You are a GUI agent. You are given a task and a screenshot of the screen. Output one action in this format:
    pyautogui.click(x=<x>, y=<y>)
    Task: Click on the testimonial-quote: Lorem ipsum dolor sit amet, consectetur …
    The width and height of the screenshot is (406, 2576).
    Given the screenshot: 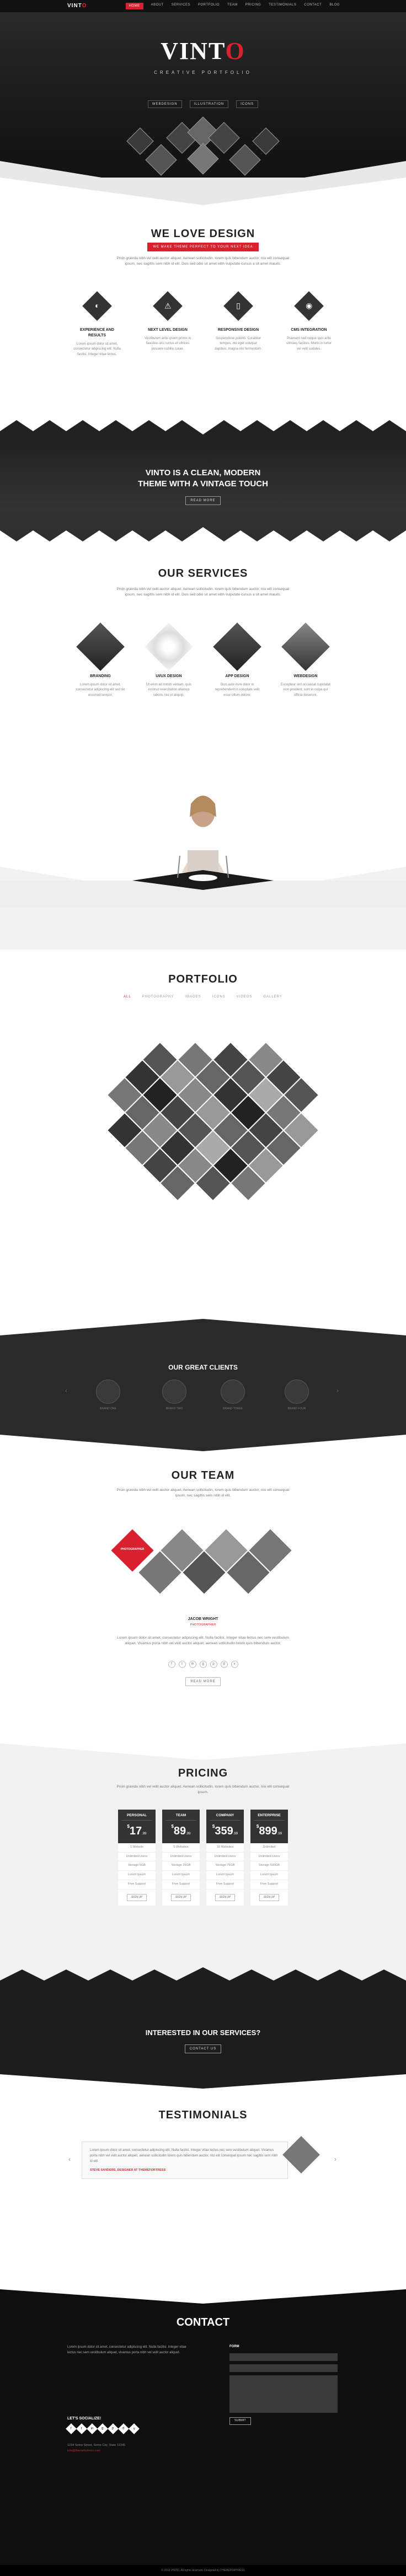 What is the action you would take?
    pyautogui.click(x=185, y=2160)
    